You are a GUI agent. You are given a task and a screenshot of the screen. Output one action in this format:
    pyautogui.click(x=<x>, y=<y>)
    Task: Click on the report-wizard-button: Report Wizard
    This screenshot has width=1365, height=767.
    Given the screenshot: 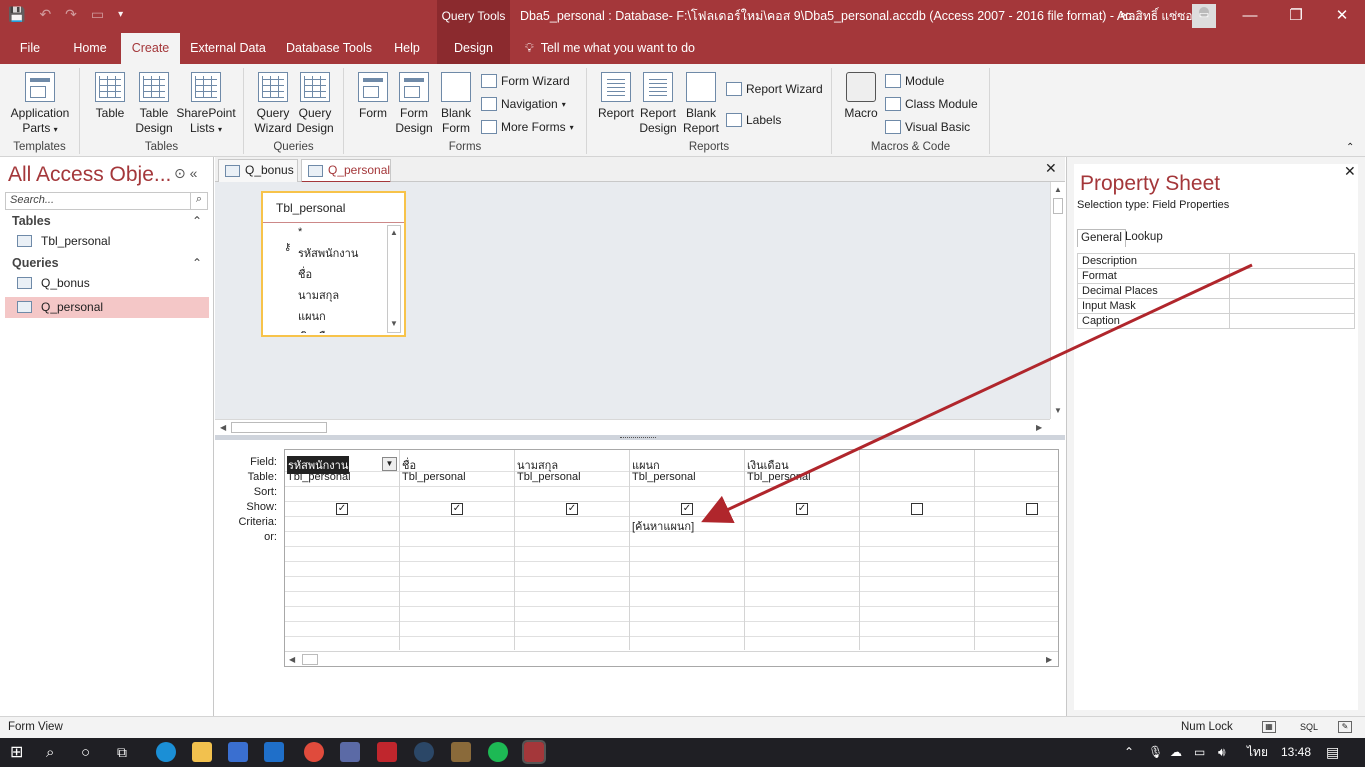 What is the action you would take?
    pyautogui.click(x=774, y=89)
    